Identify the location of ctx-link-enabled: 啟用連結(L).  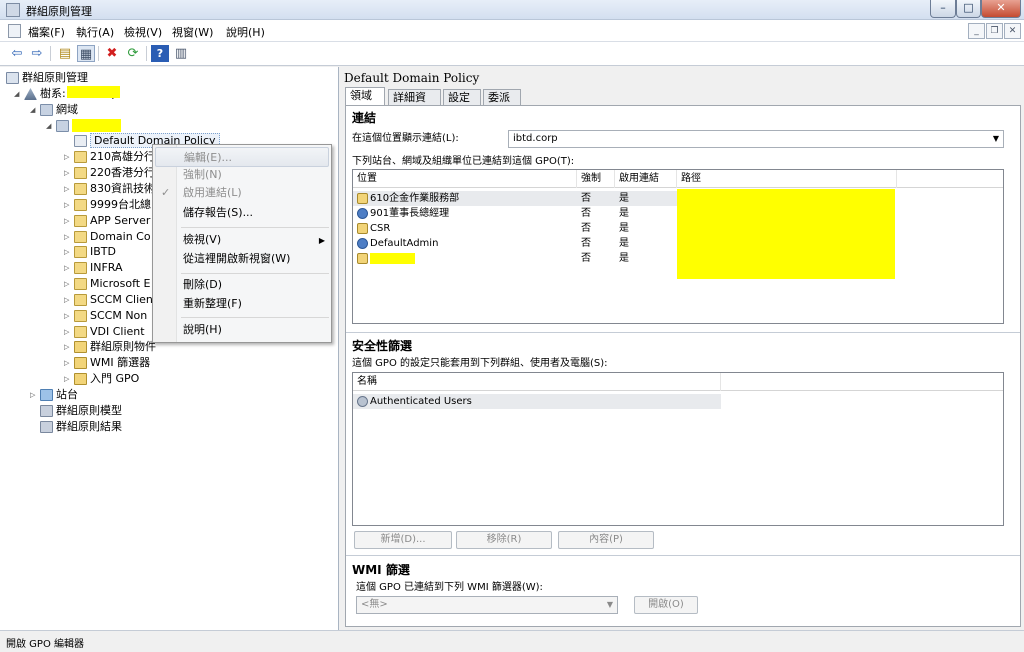
(242, 193).